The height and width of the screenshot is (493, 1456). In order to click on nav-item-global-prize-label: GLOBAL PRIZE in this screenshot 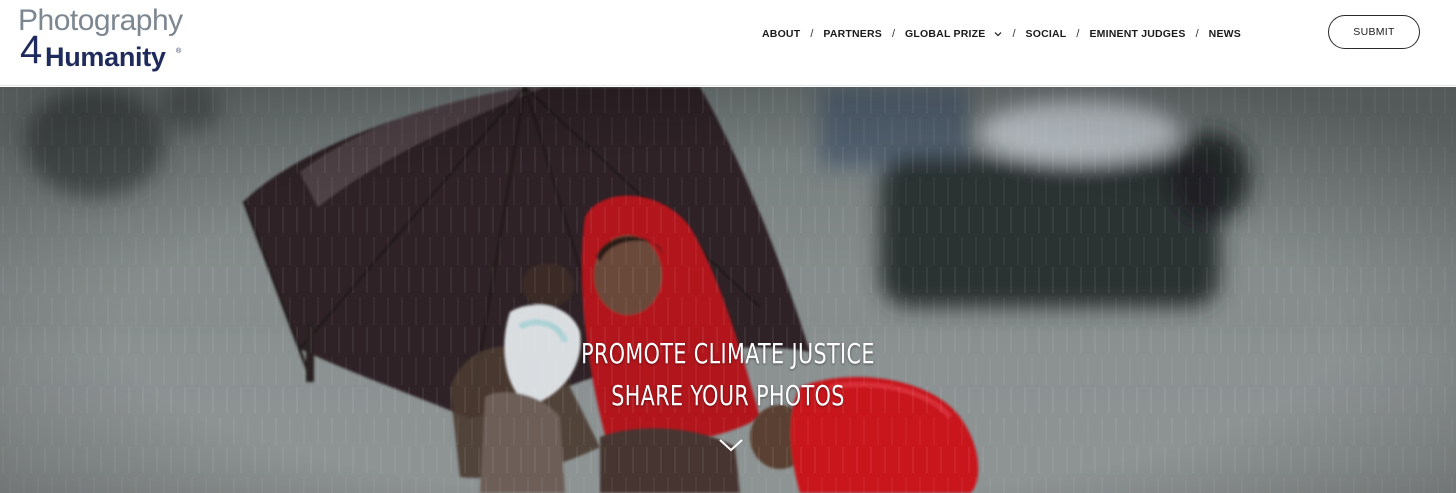, I will do `click(945, 34)`.